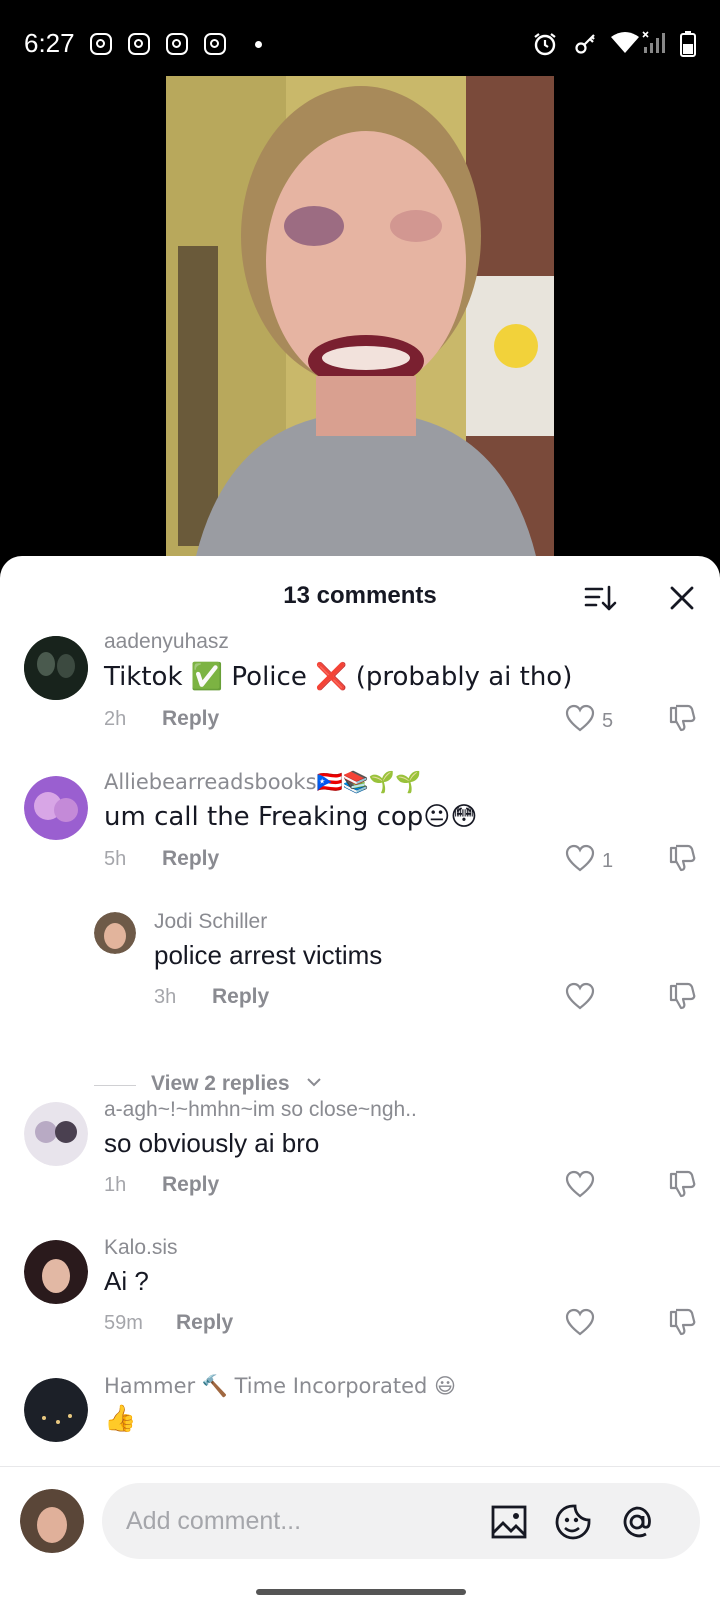 The width and height of the screenshot is (720, 1613). I want to click on comment-text: Ai ?, so click(126, 1281).